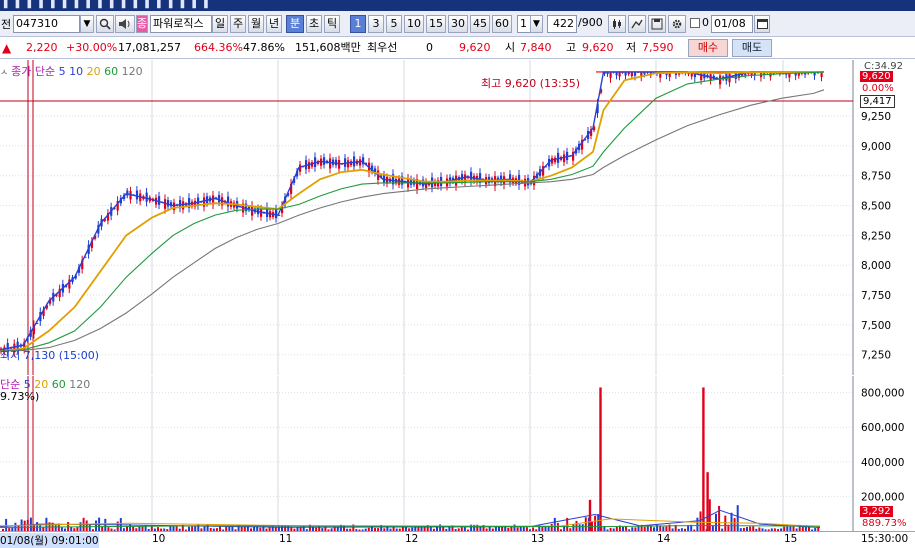 The width and height of the screenshot is (915, 548). Describe the element at coordinates (657, 24) in the screenshot. I see `save-icon` at that location.